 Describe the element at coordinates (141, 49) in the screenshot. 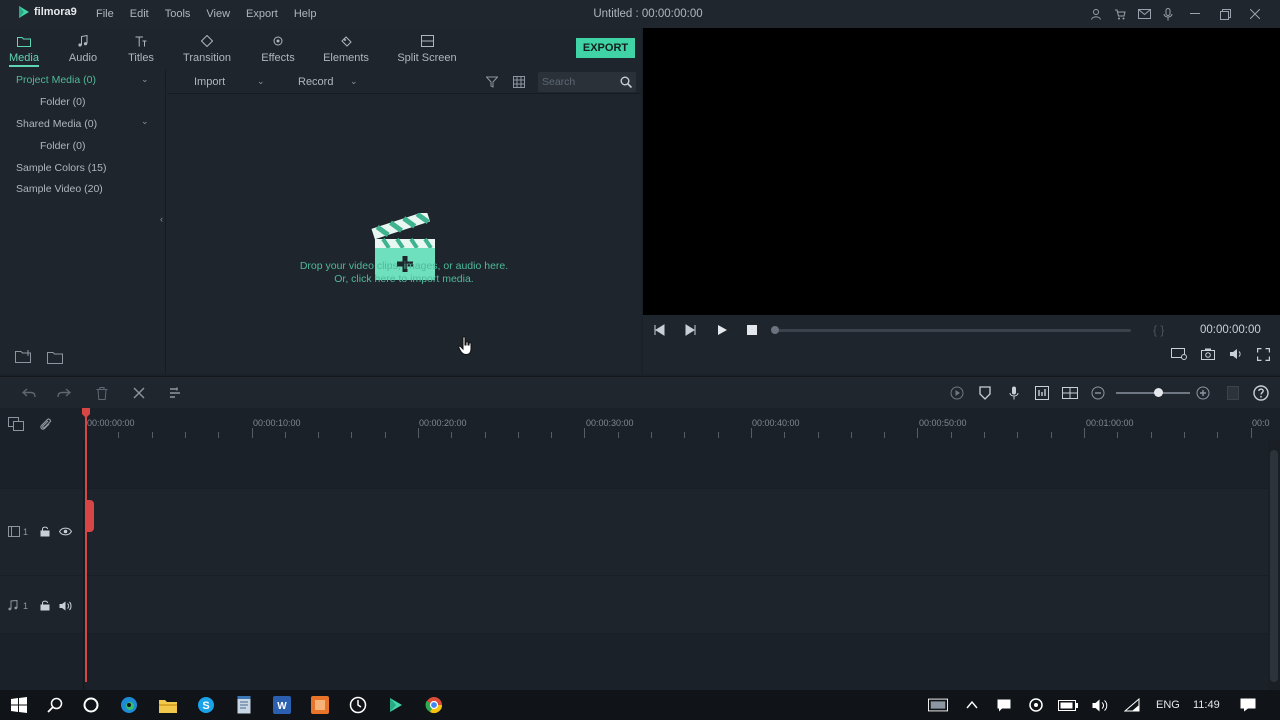

I see `tab-titles: Titles` at that location.